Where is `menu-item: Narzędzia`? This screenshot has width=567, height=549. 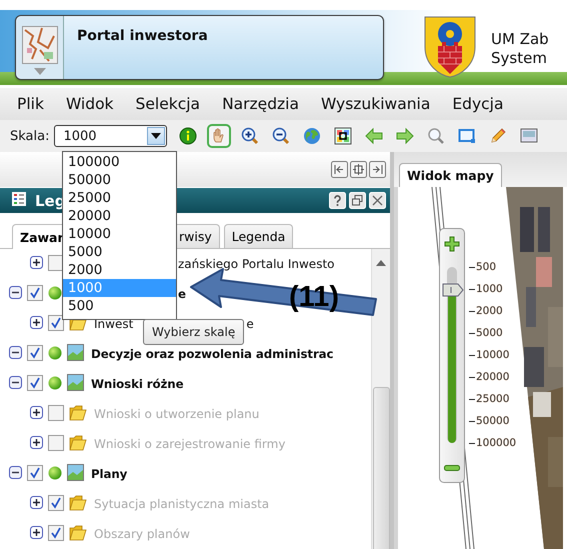 menu-item: Narzędzia is located at coordinates (260, 104).